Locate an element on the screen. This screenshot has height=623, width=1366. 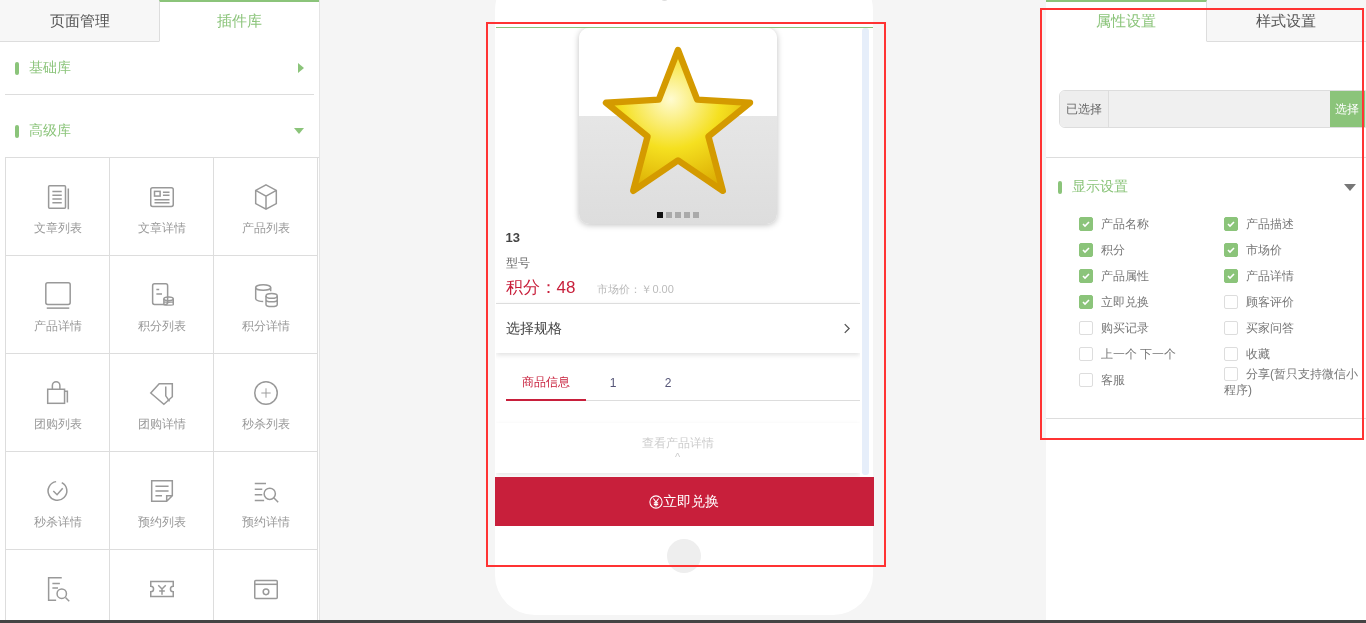
option-checkbox: 市场价 is located at coordinates (1295, 250).